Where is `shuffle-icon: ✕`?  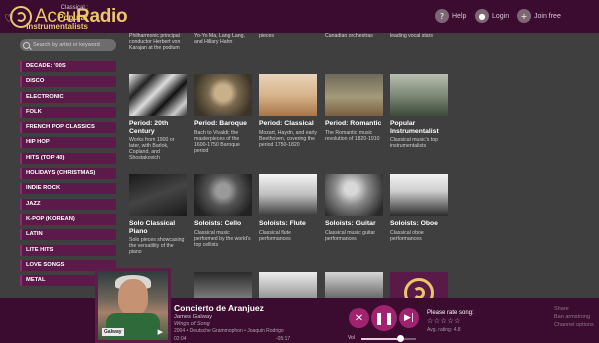 shuffle-icon: ✕ is located at coordinates (359, 318).